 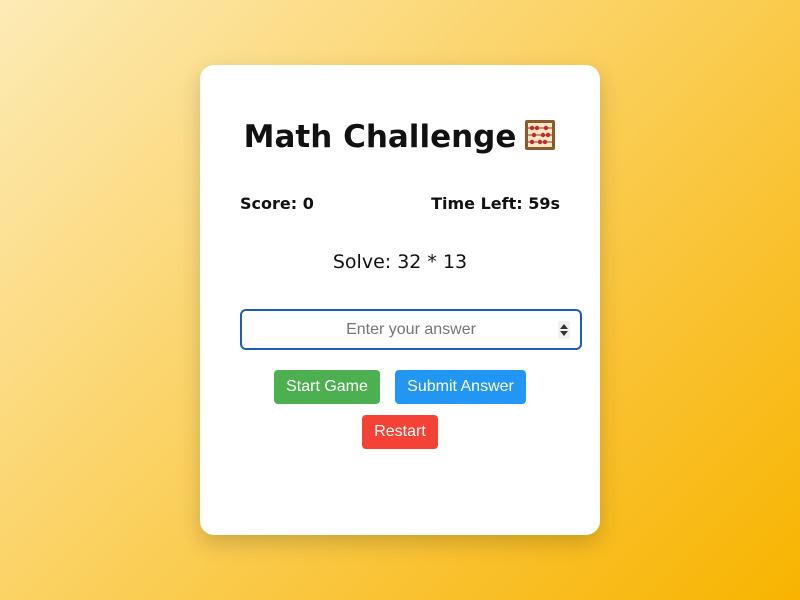 I want to click on score-label: Score: 0, so click(x=277, y=203).